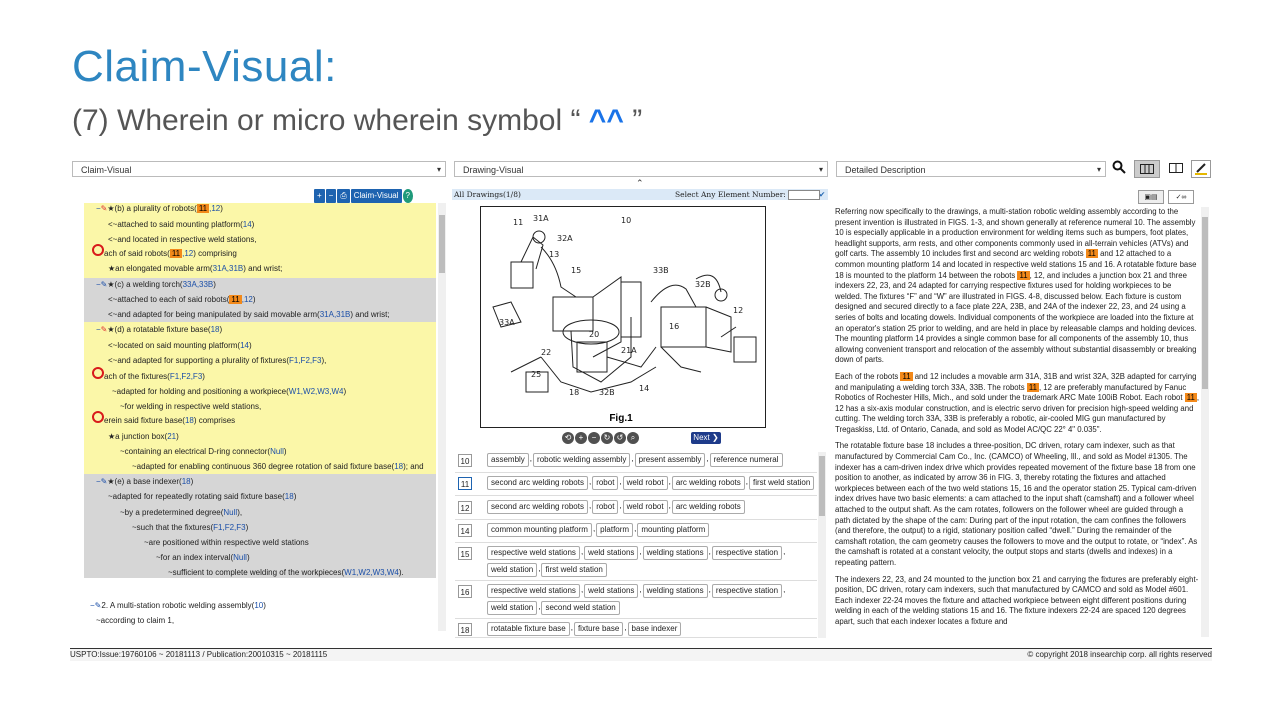  What do you see at coordinates (594, 438) in the screenshot?
I see `zoom-out-icon: −` at bounding box center [594, 438].